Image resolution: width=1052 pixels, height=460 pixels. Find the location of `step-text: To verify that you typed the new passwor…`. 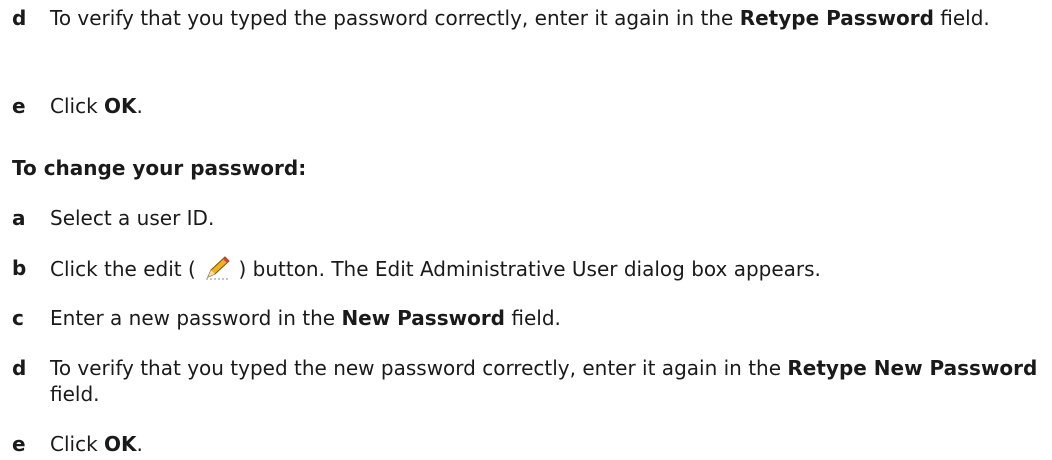

step-text: To verify that you typed the new passwor… is located at coordinates (546, 381).